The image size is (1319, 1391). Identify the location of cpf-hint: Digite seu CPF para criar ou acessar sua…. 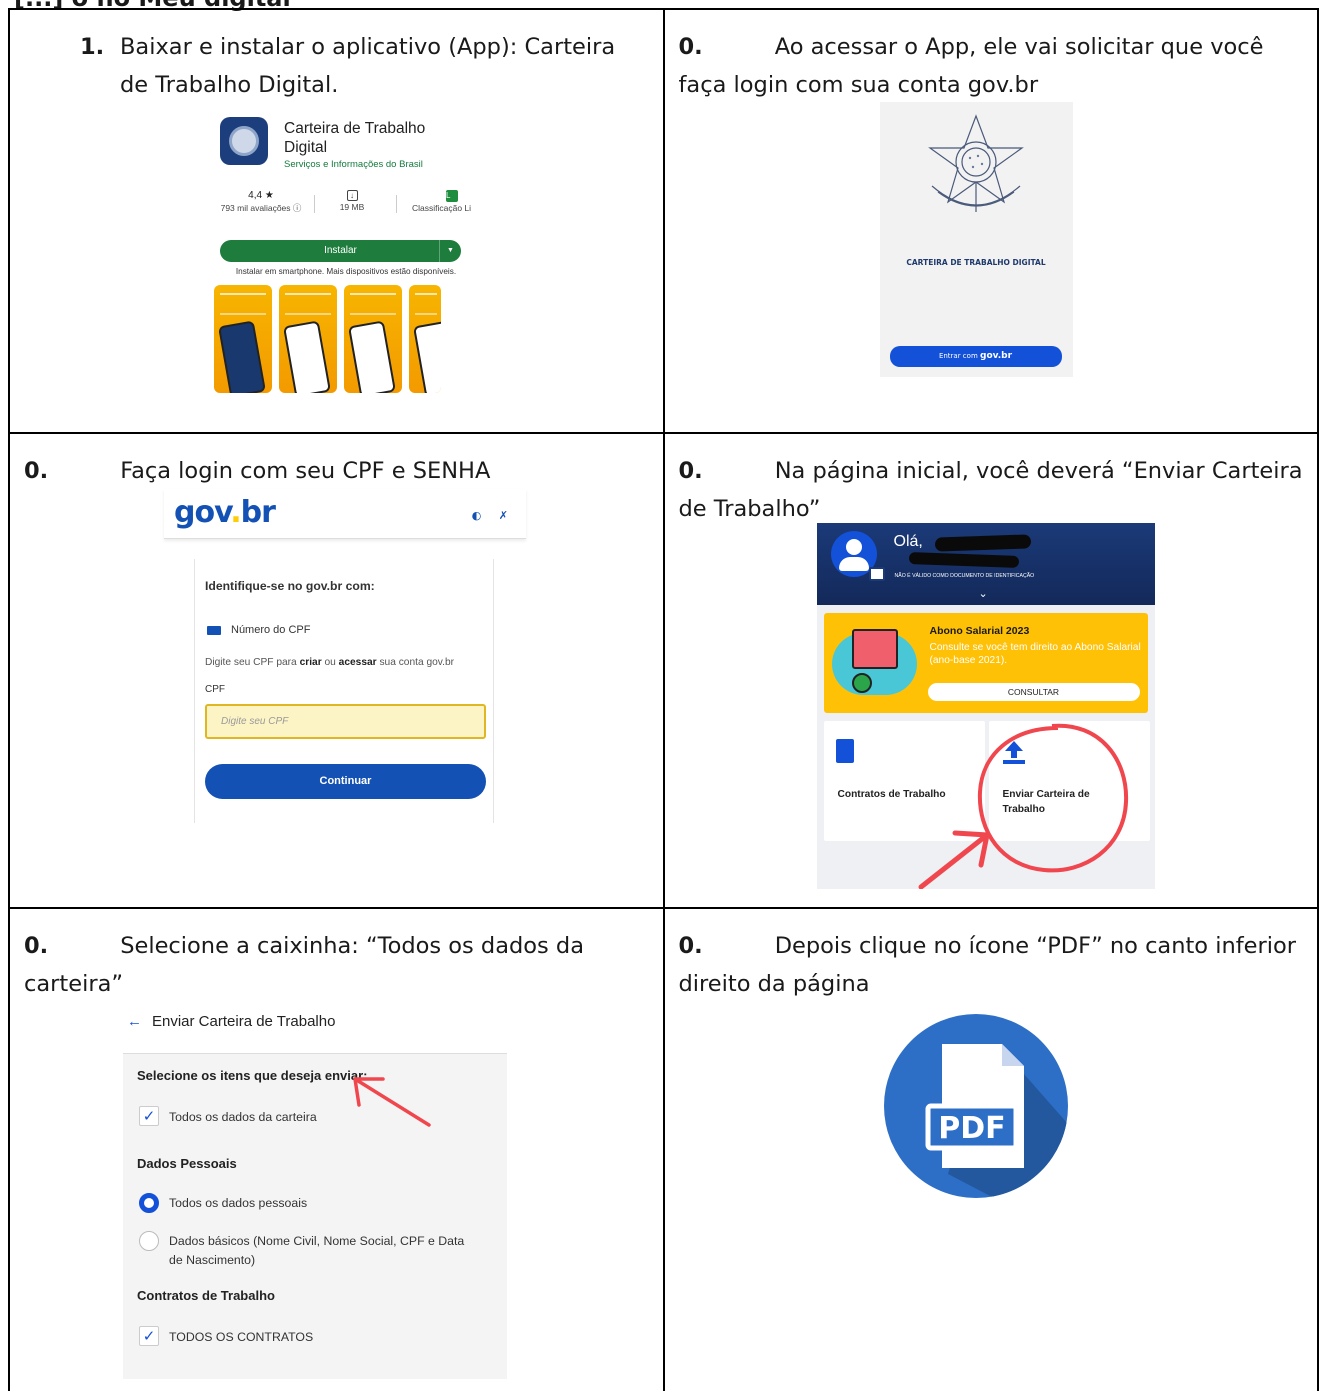
(330, 662).